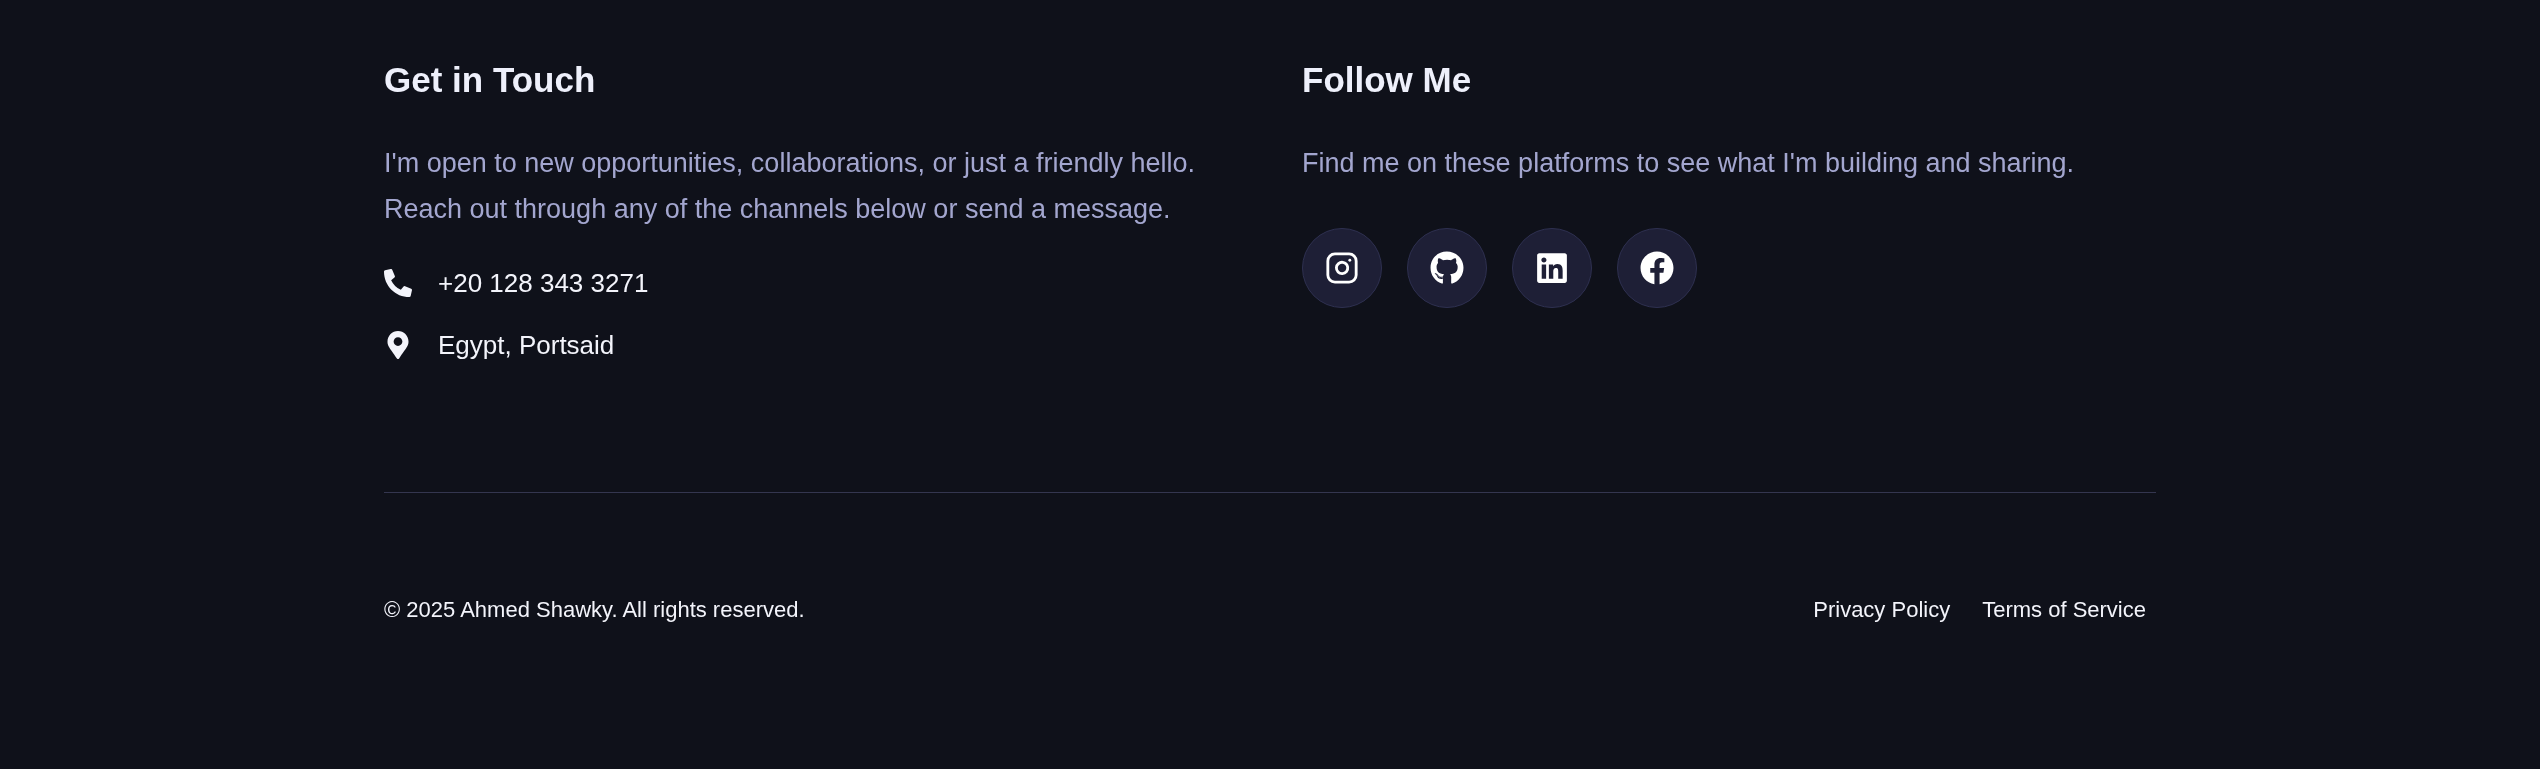 This screenshot has height=769, width=2540. Describe the element at coordinates (1387, 80) in the screenshot. I see `section-title: Follow Me` at that location.